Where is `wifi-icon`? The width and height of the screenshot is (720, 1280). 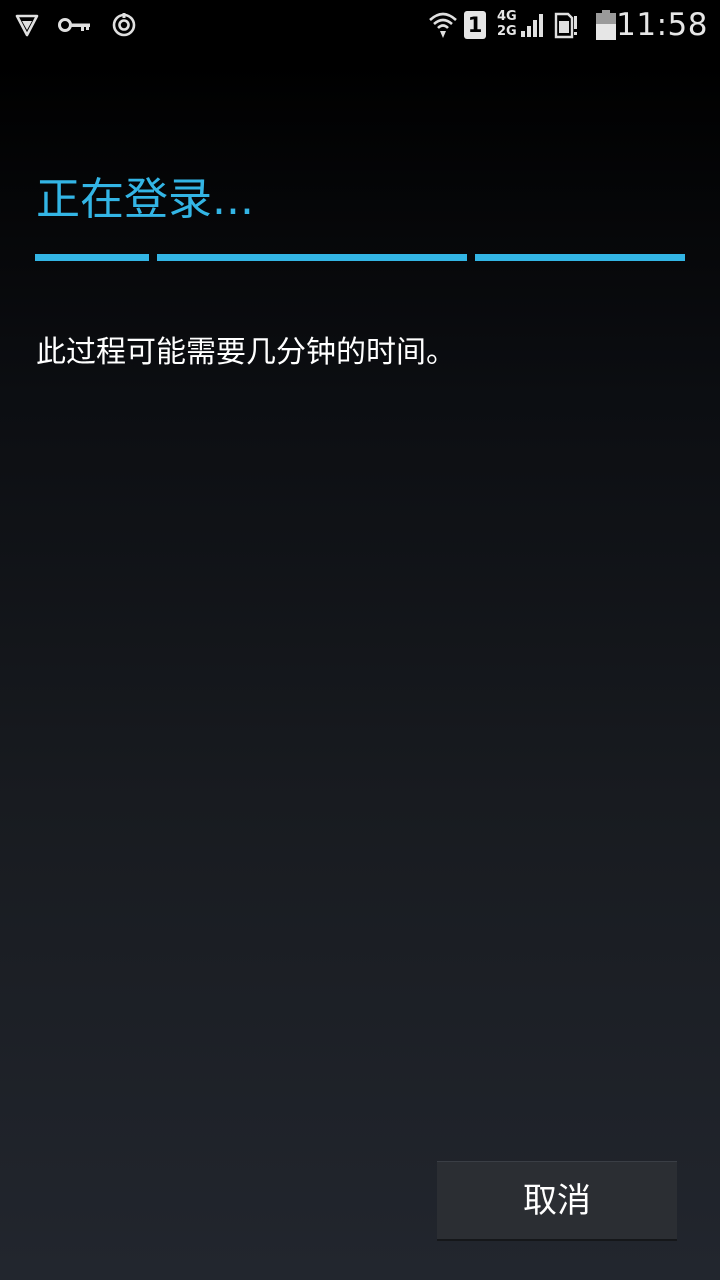
wifi-icon is located at coordinates (443, 25).